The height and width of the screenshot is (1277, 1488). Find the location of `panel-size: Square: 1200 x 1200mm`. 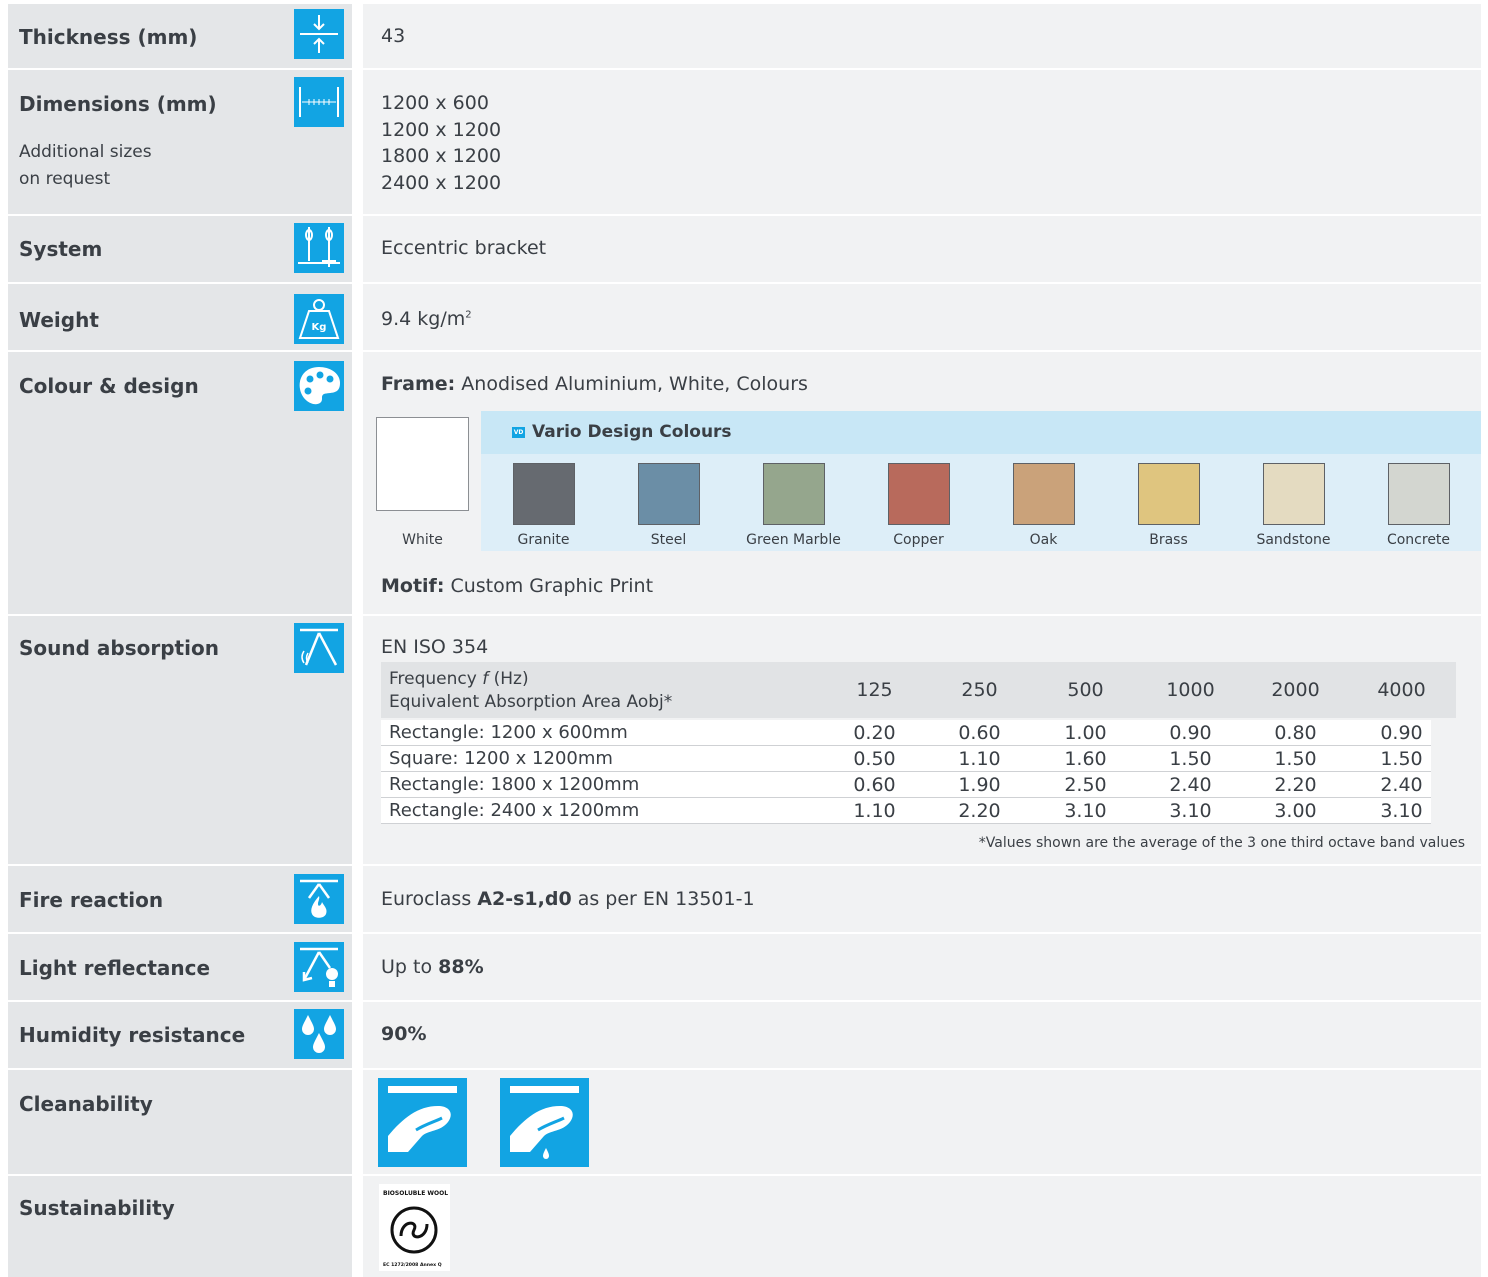

panel-size: Square: 1200 x 1200mm is located at coordinates (501, 758).